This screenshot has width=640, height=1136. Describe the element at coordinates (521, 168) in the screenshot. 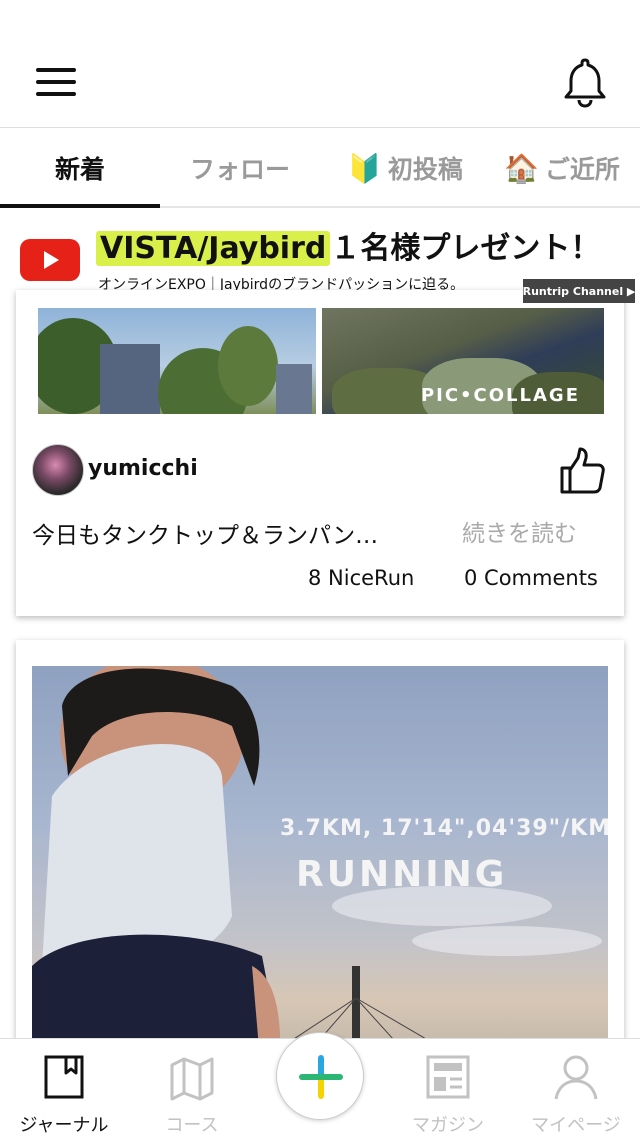

I see `house-icon: 🏠` at that location.